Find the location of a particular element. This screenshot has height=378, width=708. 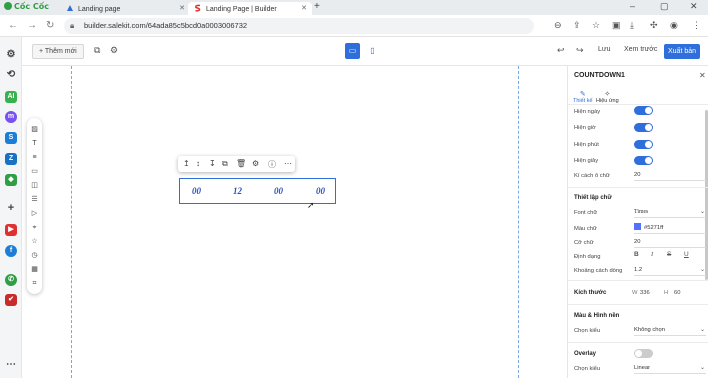

show-seconds-toggle is located at coordinates (643, 160).